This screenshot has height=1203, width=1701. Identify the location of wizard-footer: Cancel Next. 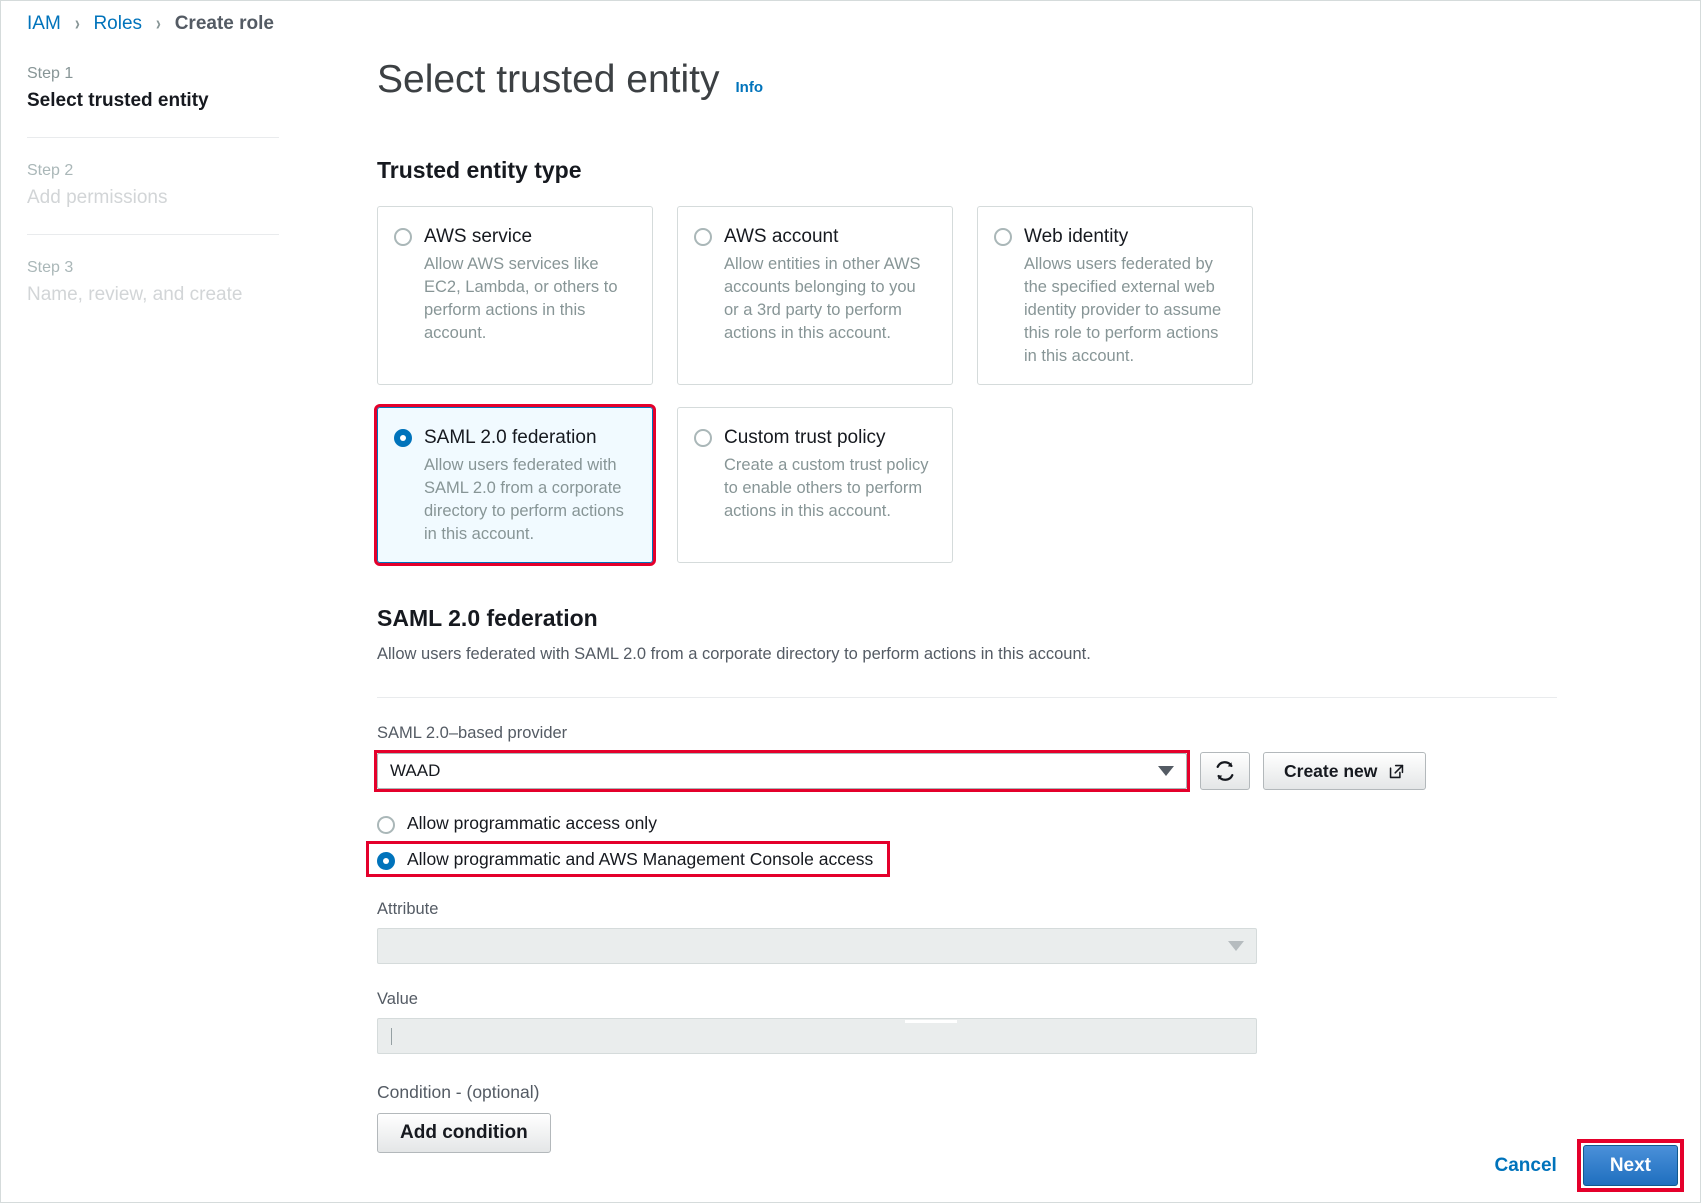
(1588, 1165).